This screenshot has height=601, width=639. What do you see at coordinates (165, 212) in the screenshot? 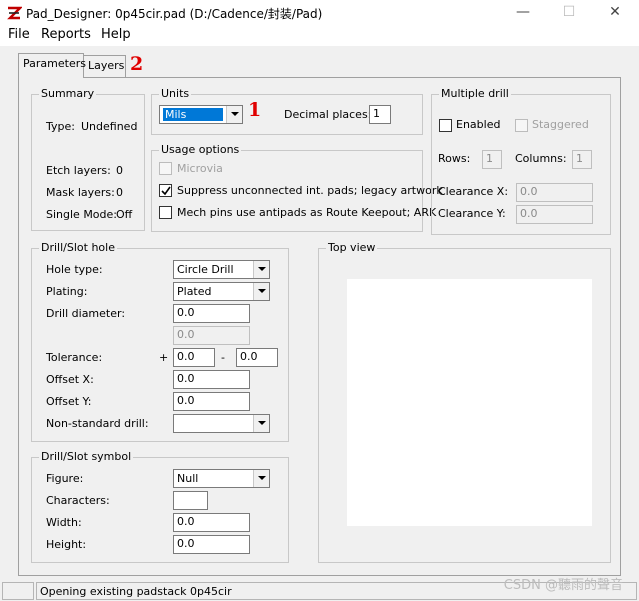
I see `mech-pins-checkbox` at bounding box center [165, 212].